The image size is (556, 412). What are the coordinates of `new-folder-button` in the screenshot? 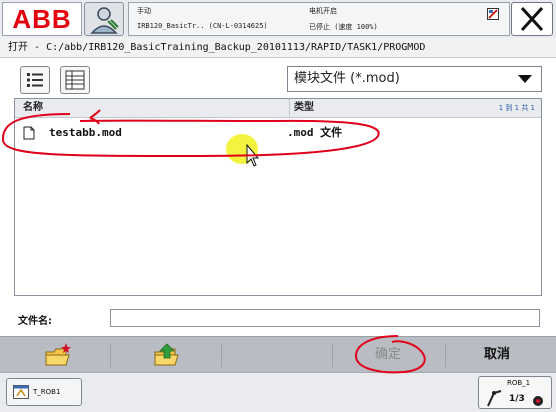 It's located at (55, 355).